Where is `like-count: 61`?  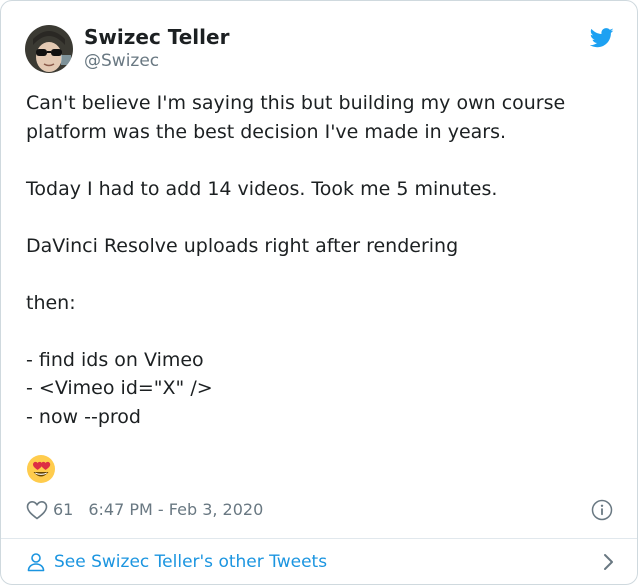 like-count: 61 is located at coordinates (63, 510).